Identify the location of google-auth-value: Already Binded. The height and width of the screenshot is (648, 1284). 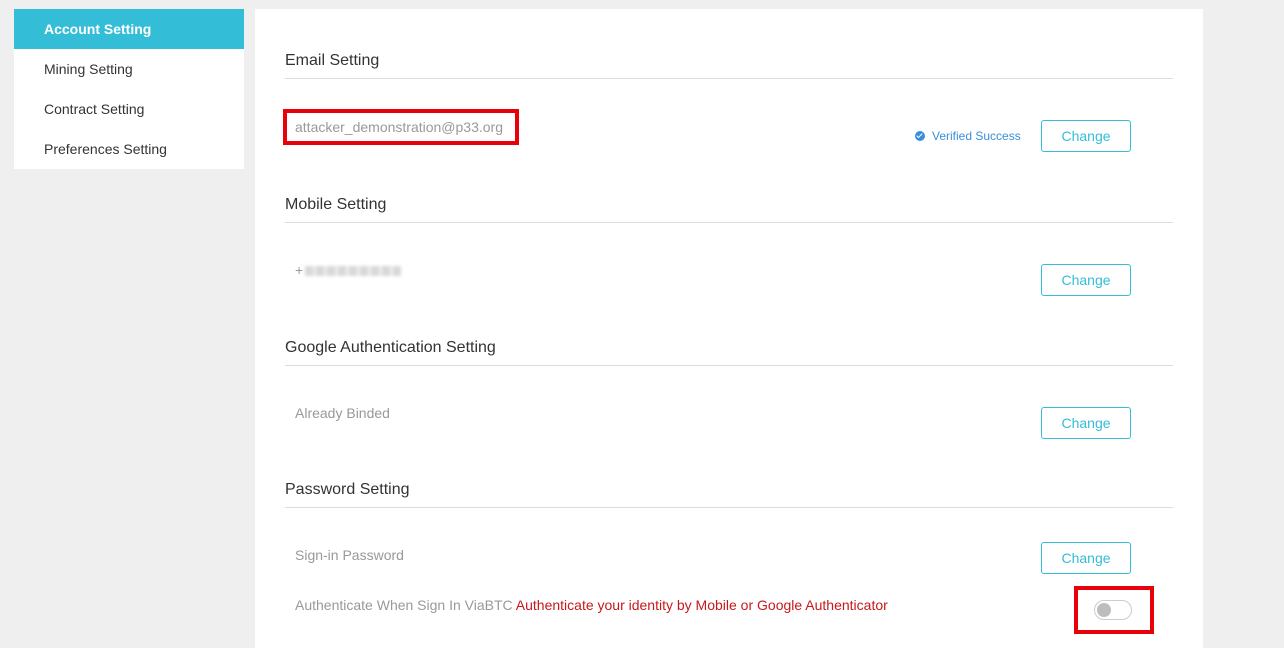
(342, 413).